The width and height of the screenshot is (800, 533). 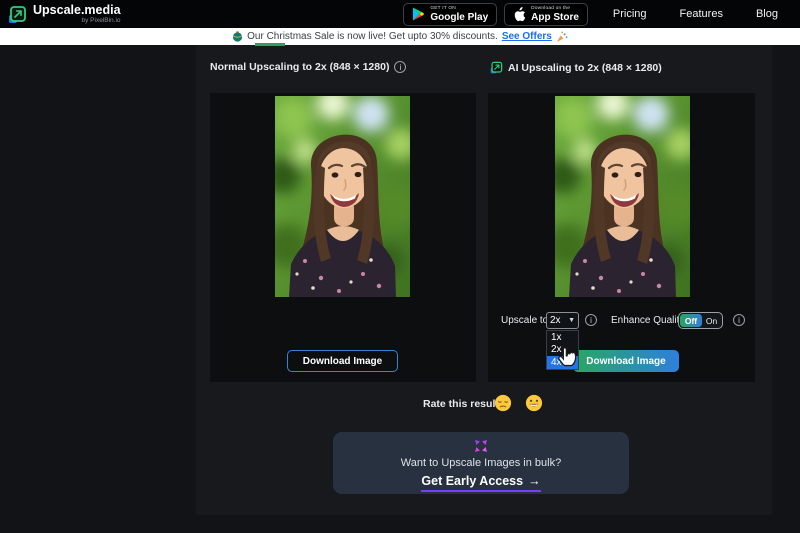 I want to click on chevron-down-icon: ▼, so click(x=571, y=320).